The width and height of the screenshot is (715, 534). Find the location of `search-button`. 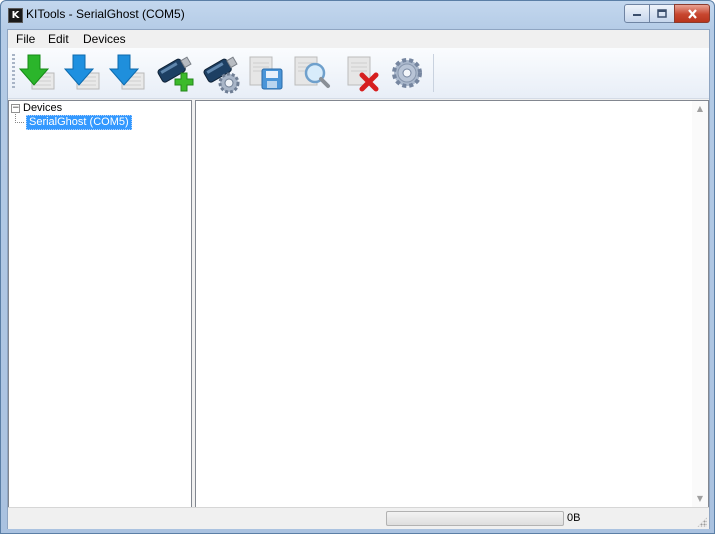

search-button is located at coordinates (310, 73).